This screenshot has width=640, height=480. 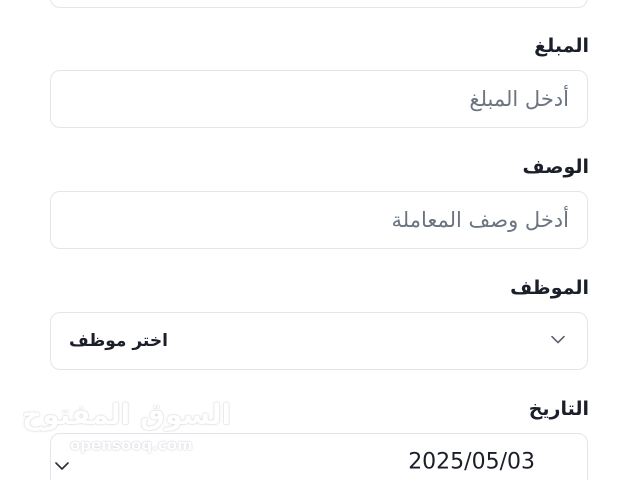 I want to click on date-label: التاريخ, so click(x=558, y=409).